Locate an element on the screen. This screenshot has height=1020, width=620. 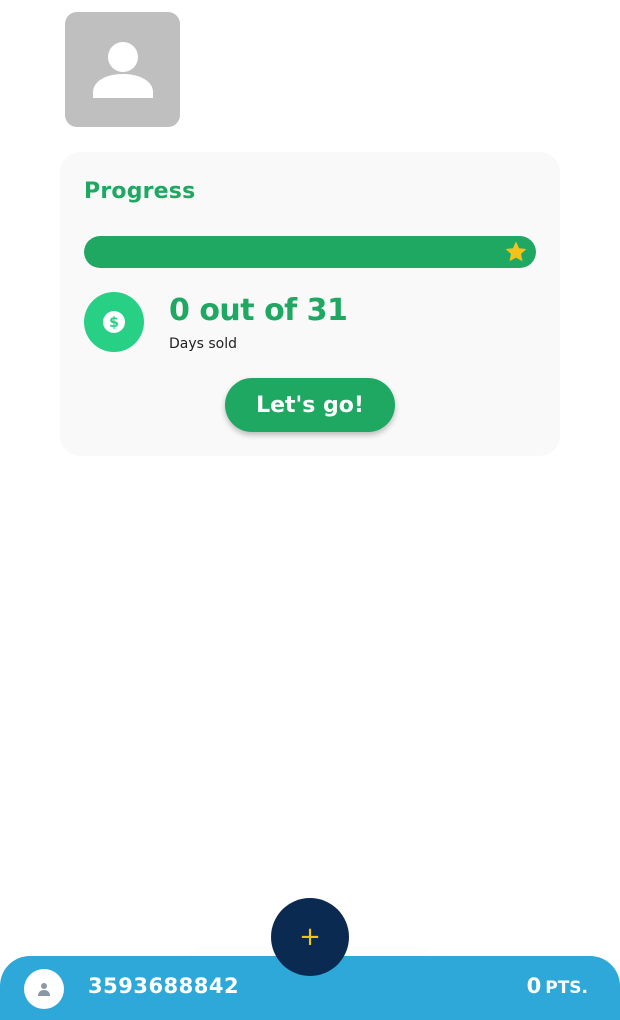
points-value: 0 is located at coordinates (534, 986).